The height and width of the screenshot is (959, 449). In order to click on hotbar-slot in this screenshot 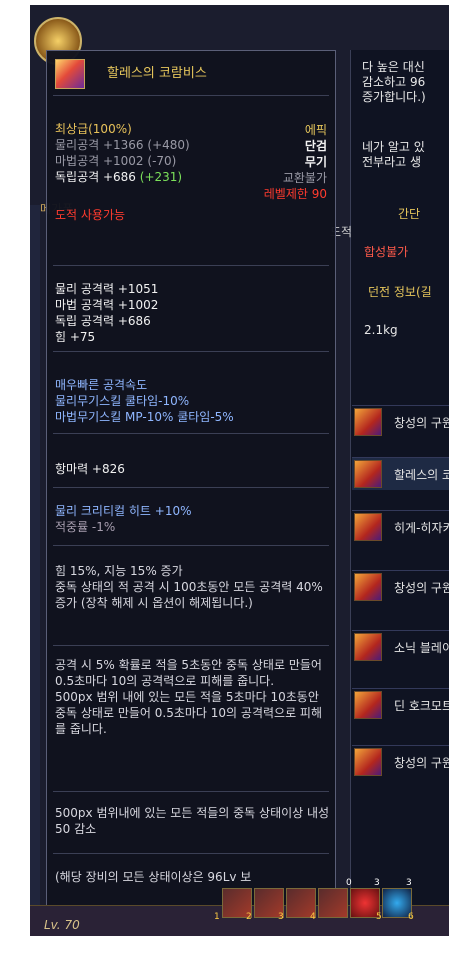, I will do `click(333, 903)`.